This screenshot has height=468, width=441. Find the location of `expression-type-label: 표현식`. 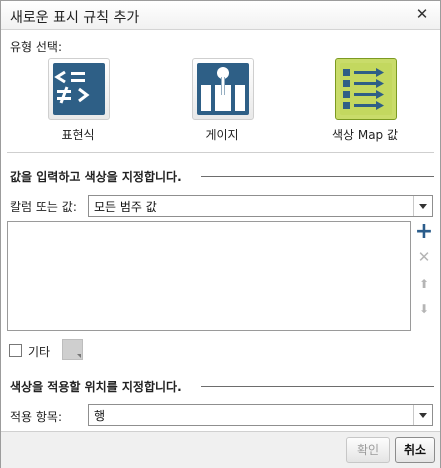

expression-type-label: 표현식 is located at coordinates (78, 135).